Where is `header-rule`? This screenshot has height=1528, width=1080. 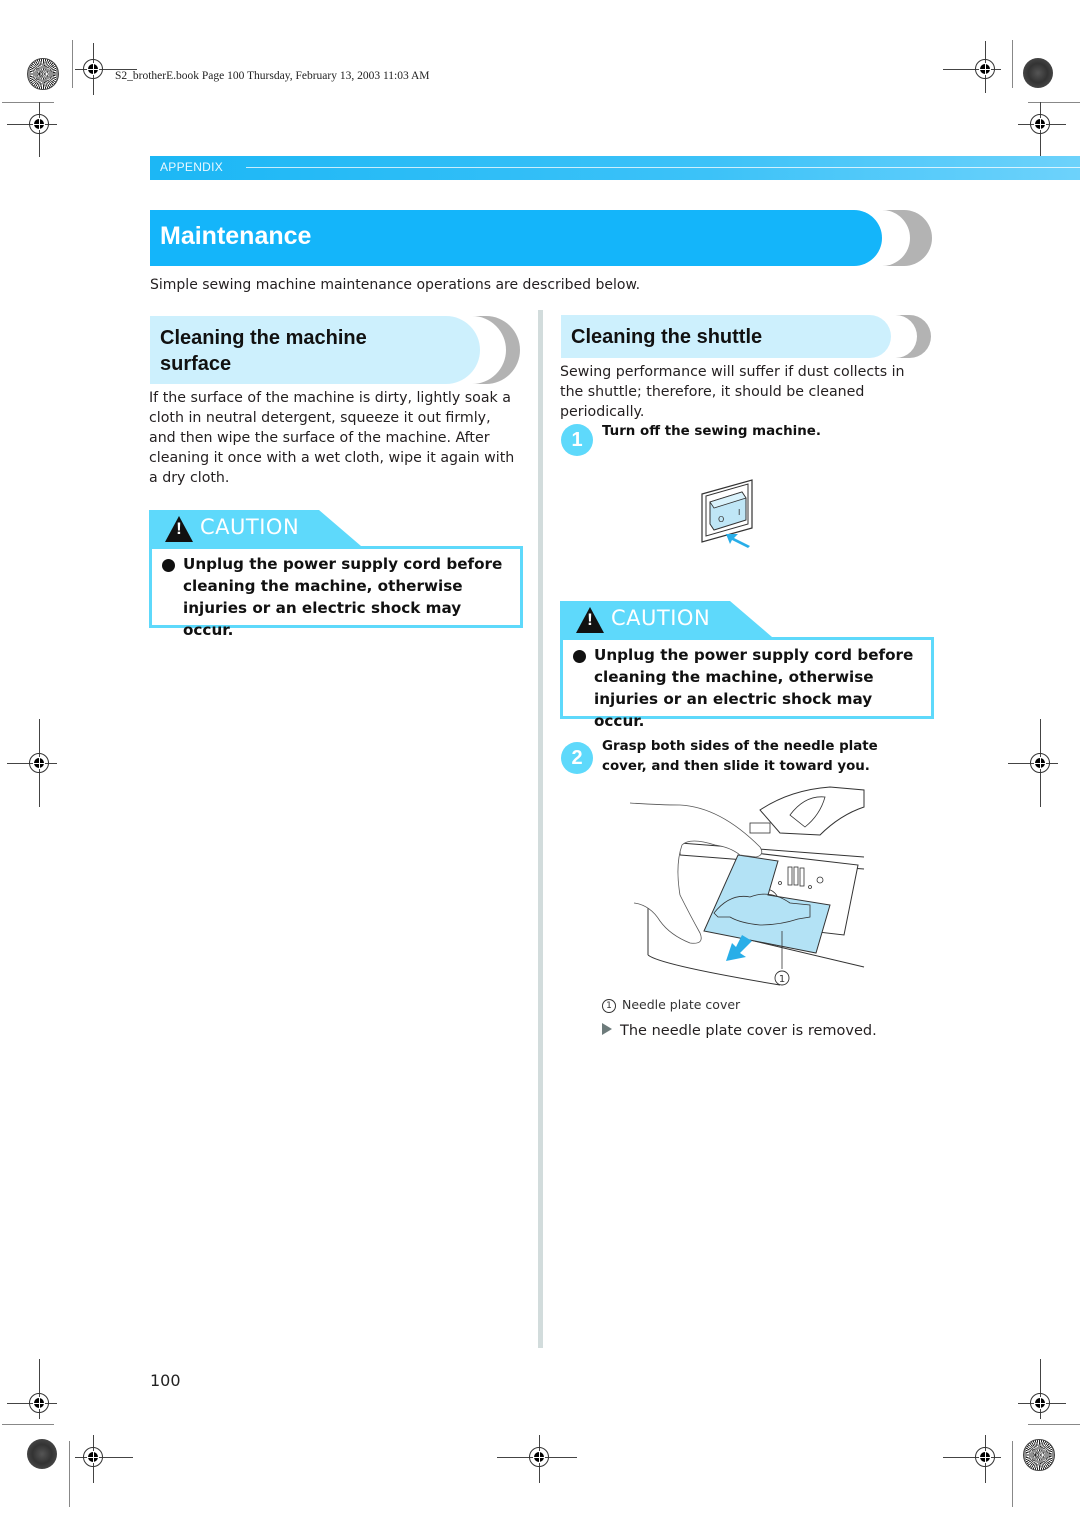
header-rule is located at coordinates (663, 167).